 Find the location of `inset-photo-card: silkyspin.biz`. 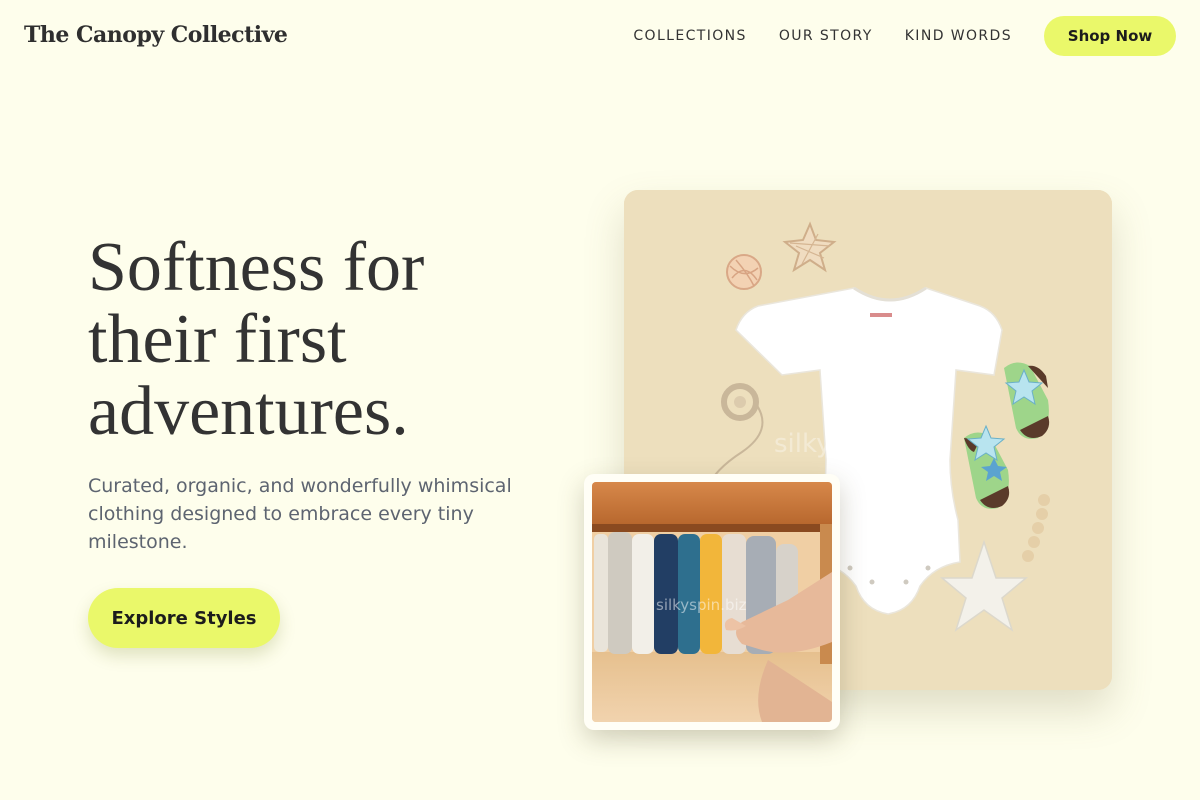

inset-photo-card: silkyspin.biz is located at coordinates (712, 602).